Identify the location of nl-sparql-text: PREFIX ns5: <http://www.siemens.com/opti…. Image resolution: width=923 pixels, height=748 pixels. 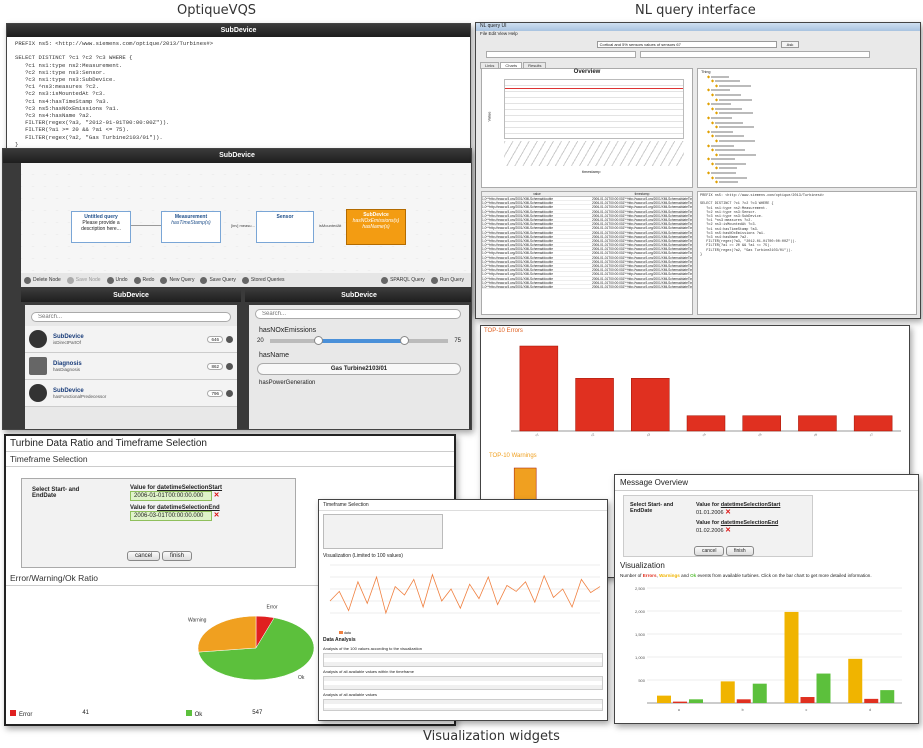
(762, 225).